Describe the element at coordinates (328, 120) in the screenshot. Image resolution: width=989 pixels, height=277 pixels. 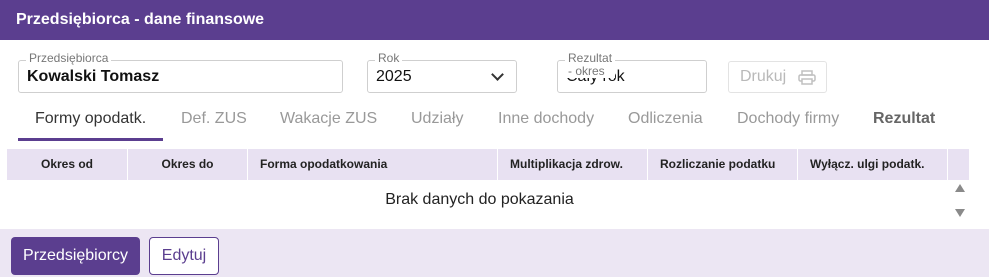
I see `tab-zus-holidays: Wakacje ZUS` at that location.